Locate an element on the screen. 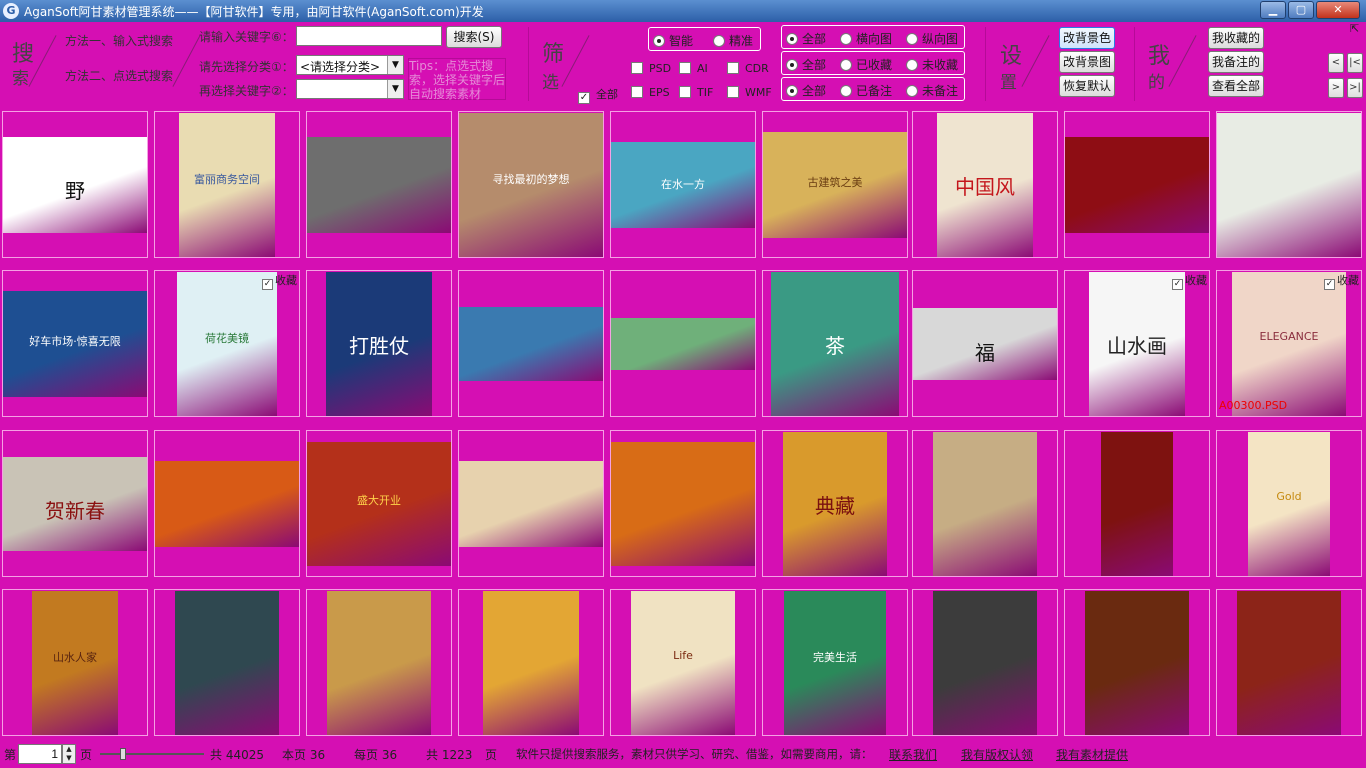  fav-yes-radio: 已收藏 is located at coordinates (866, 64).